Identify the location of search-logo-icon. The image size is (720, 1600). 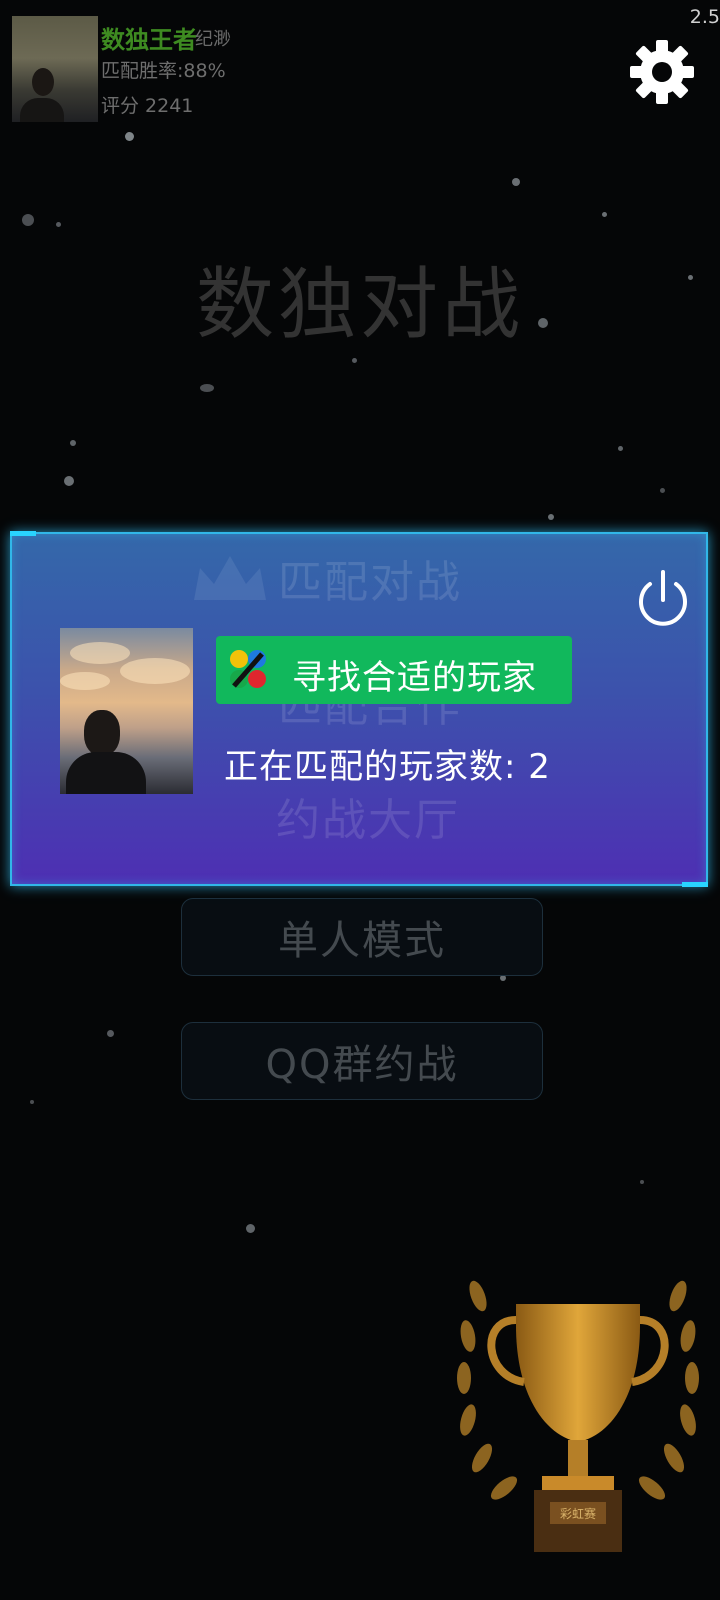
(248, 669).